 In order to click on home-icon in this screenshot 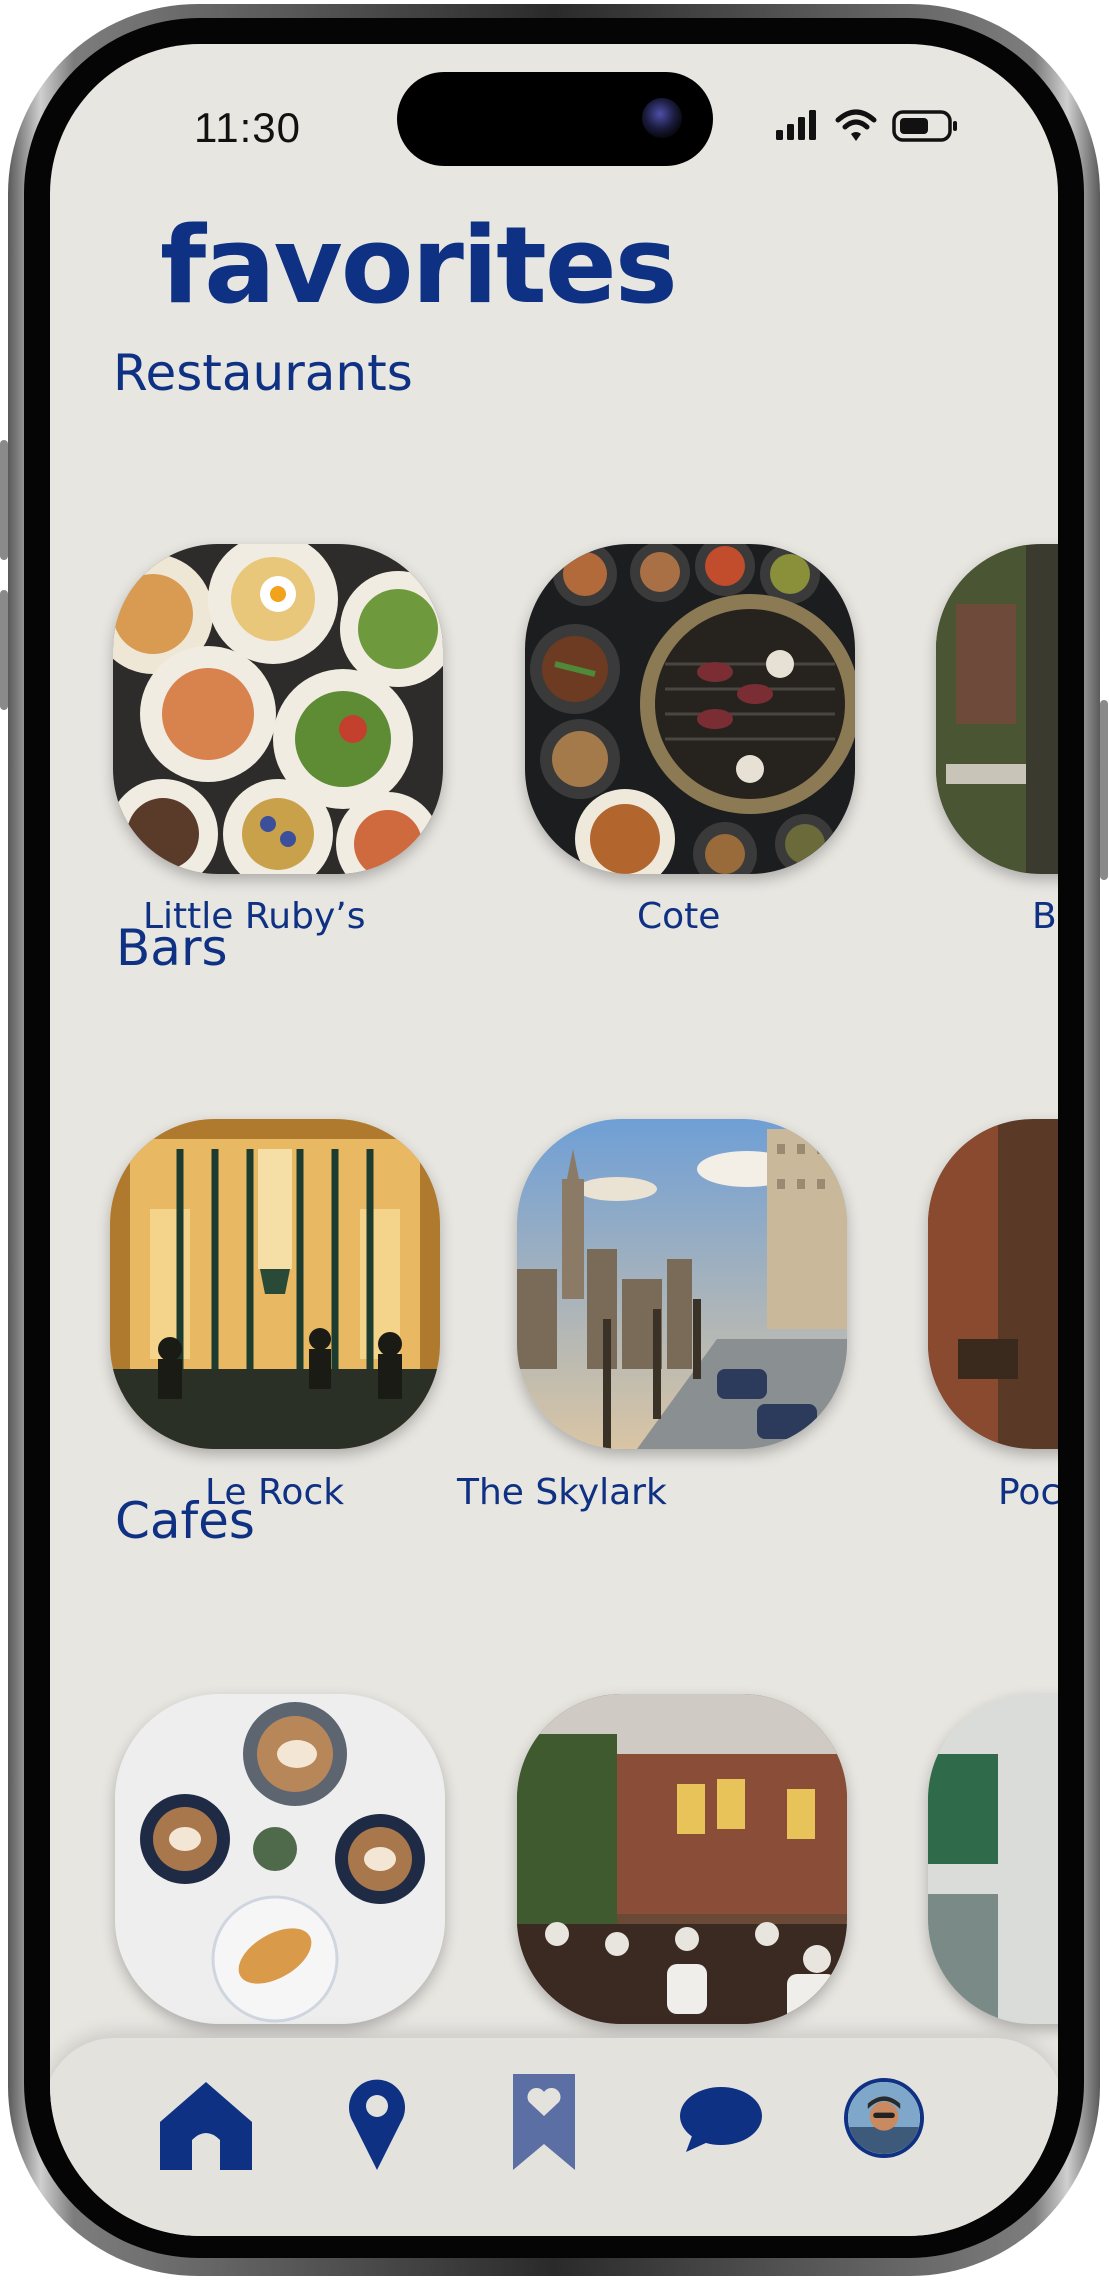, I will do `click(206, 2126)`.